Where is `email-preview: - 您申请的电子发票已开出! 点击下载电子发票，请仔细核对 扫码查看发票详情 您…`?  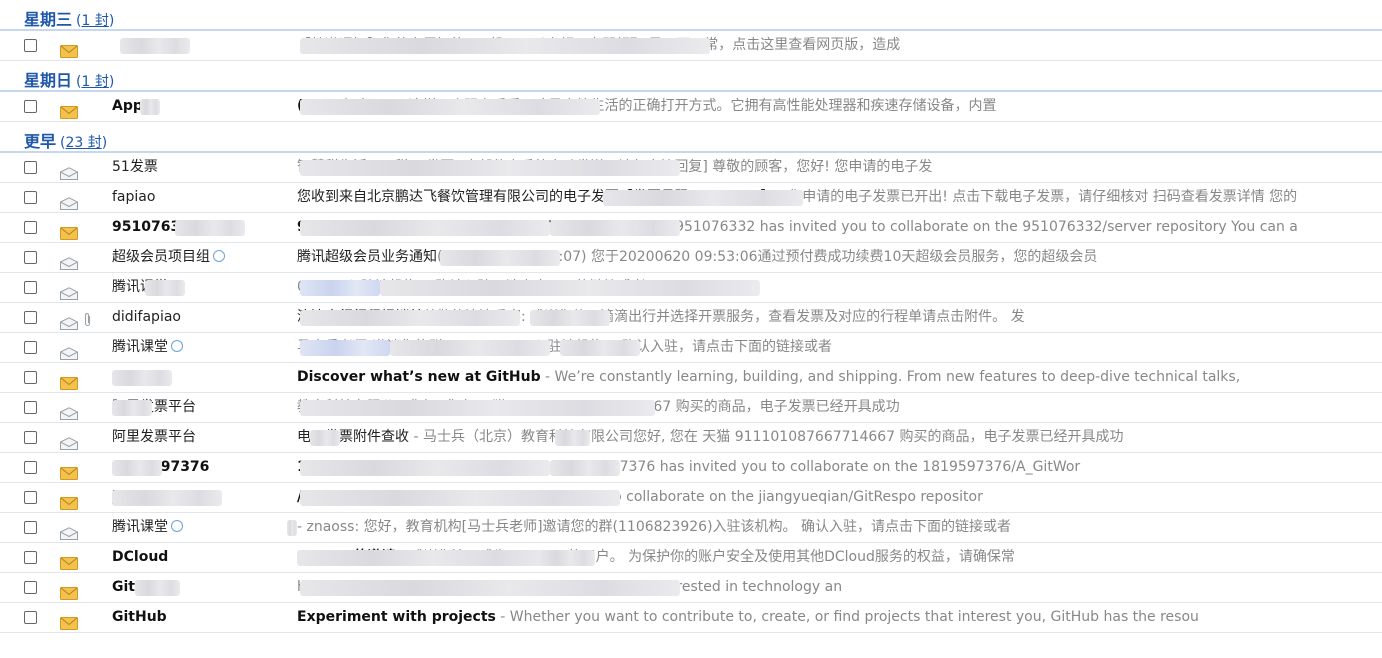
email-preview: - 您申请的电子发票已开出! 点击下载电子发票，请仔细核对 扫码查看发票详情 您… is located at coordinates (1036, 197).